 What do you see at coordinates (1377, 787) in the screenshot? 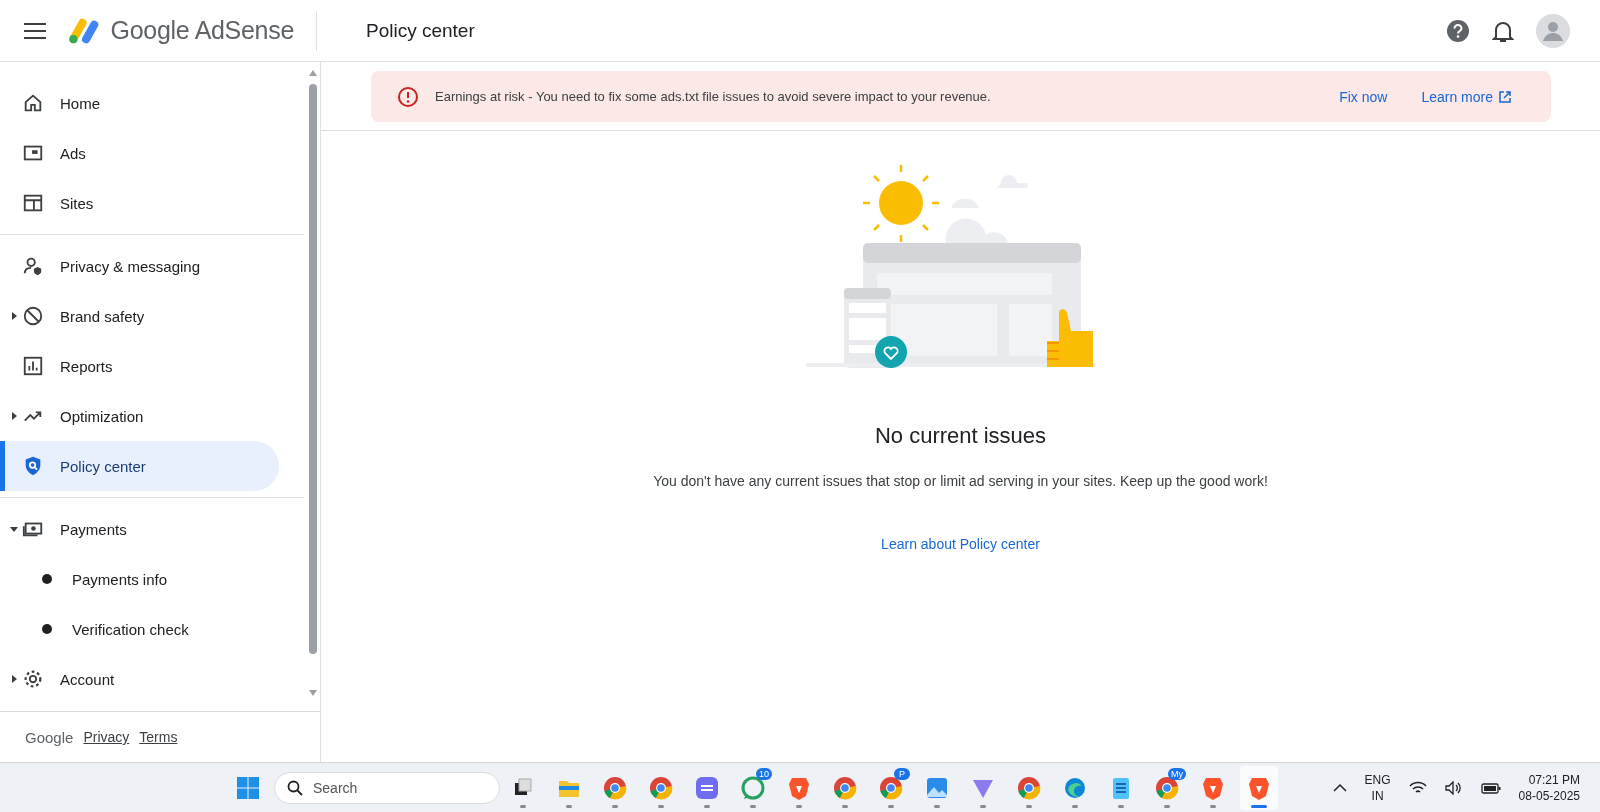
I see `language-indicator: ENG IN` at bounding box center [1377, 787].